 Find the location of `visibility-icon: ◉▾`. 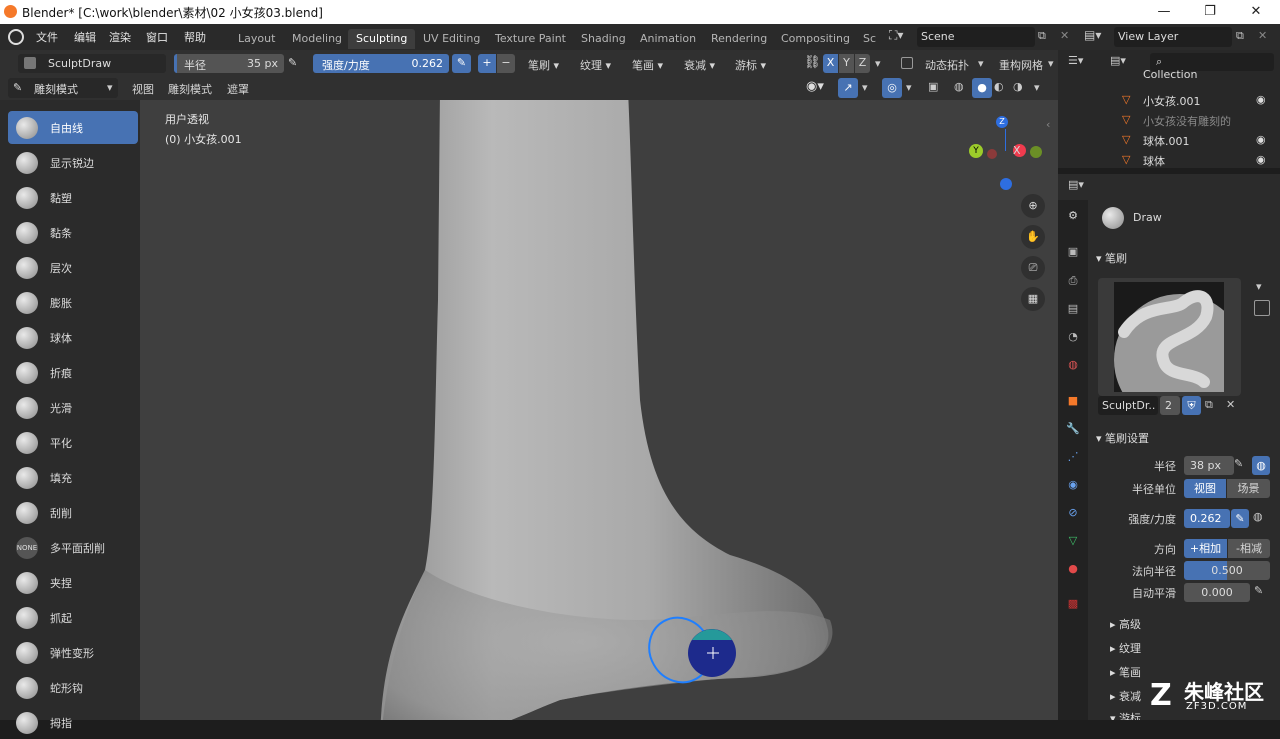

visibility-icon: ◉▾ is located at coordinates (815, 86).